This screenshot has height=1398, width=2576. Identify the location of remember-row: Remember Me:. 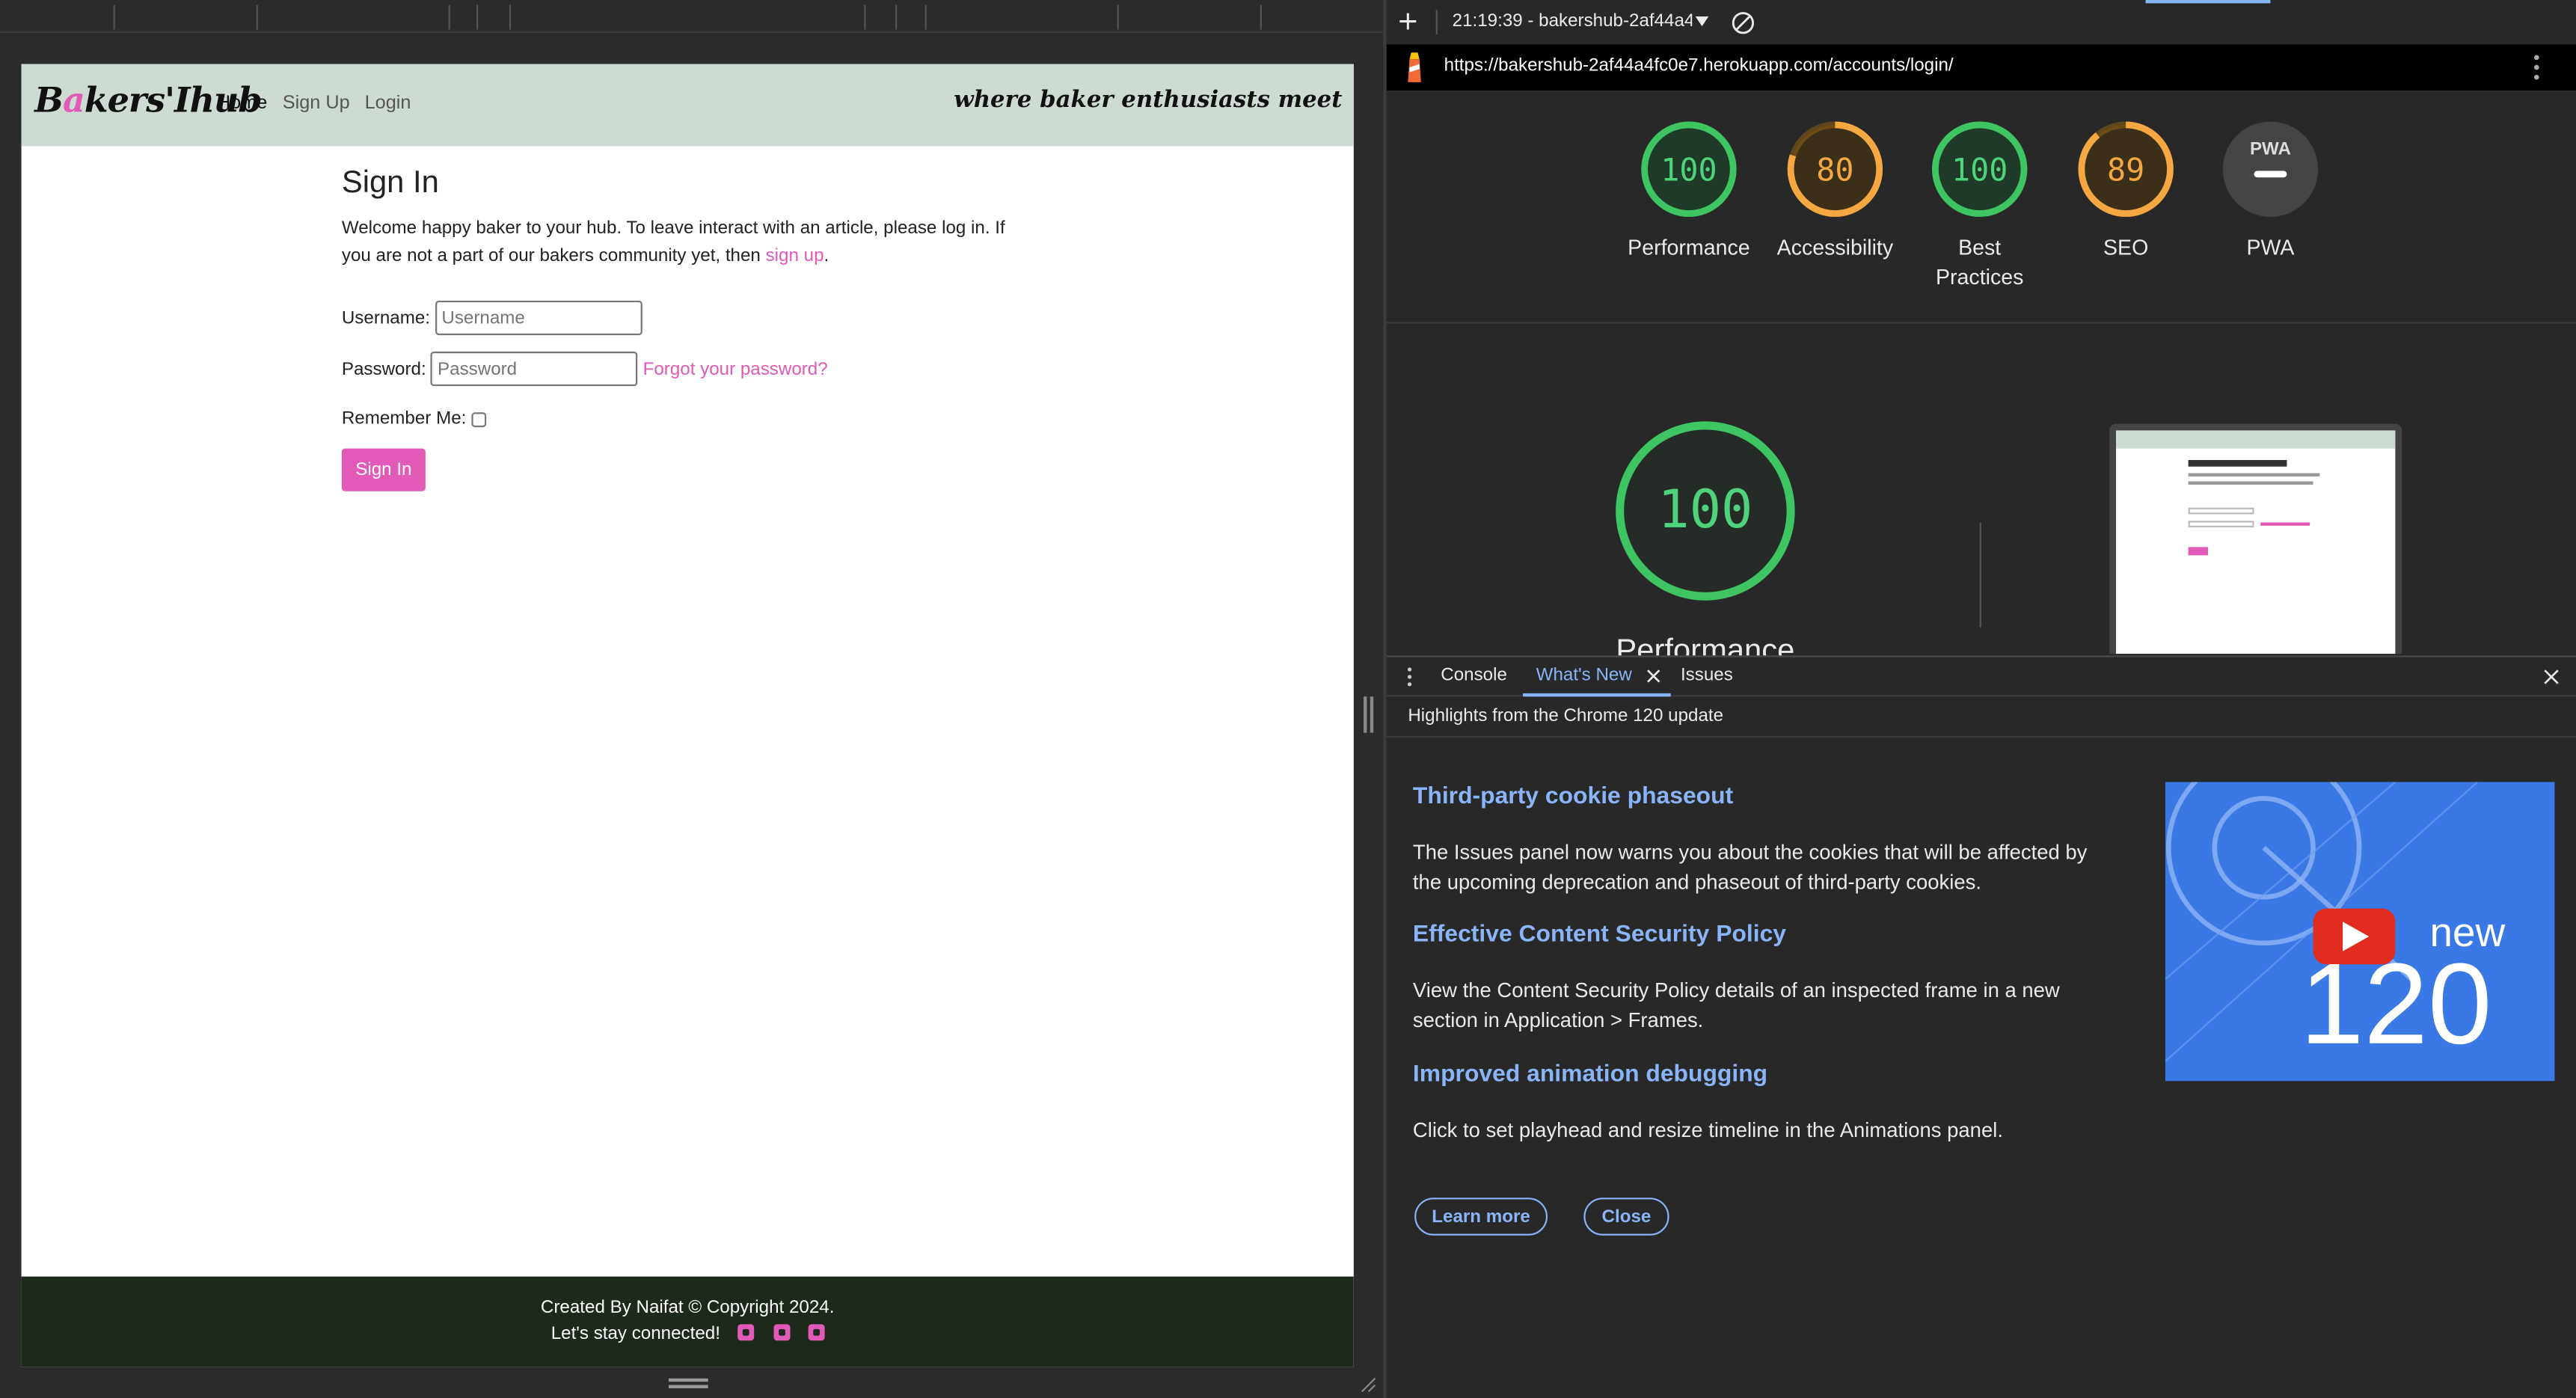
(414, 419).